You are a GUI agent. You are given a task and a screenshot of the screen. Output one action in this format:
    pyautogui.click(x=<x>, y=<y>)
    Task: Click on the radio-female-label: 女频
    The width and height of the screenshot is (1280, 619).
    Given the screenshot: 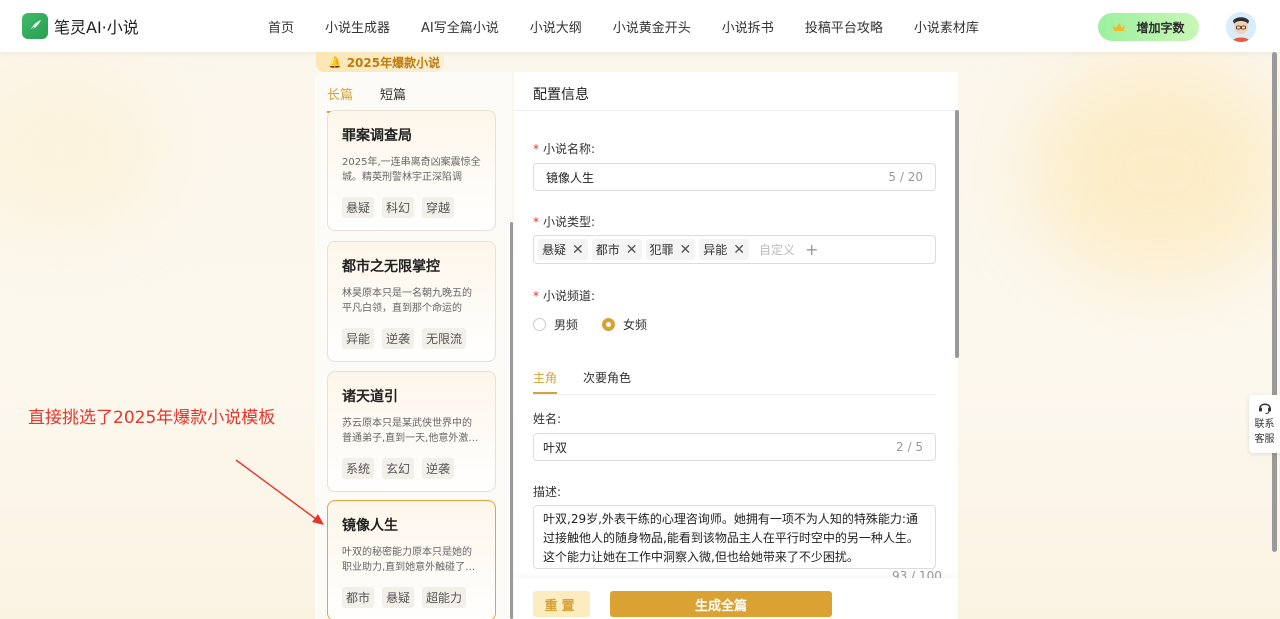 What is the action you would take?
    pyautogui.click(x=635, y=325)
    